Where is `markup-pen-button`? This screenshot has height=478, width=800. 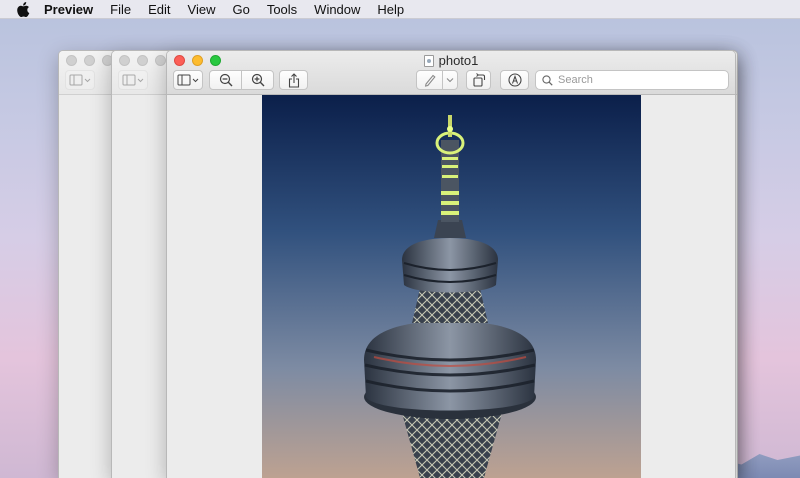
markup-pen-button is located at coordinates (429, 80).